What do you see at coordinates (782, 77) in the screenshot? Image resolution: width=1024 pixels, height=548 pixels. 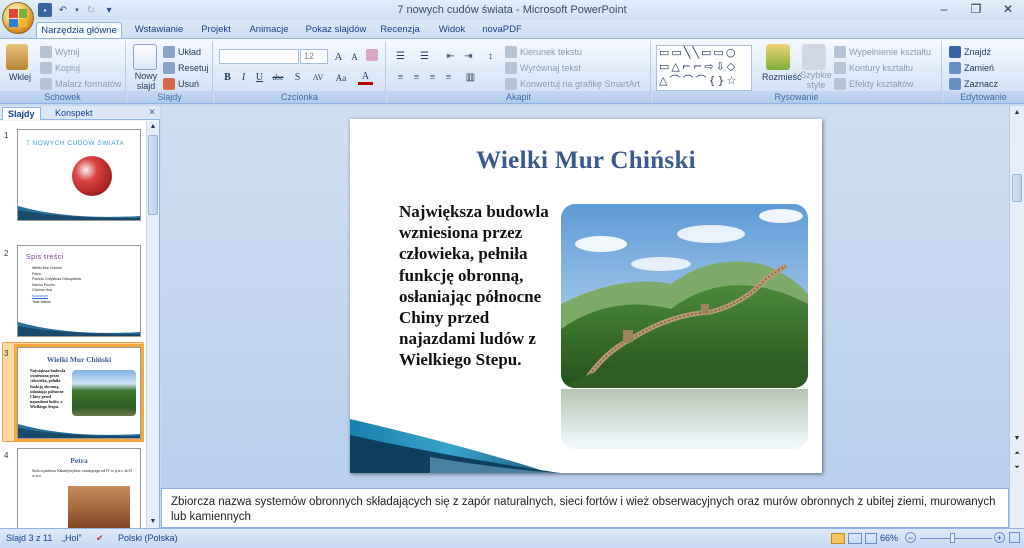 I see `arrange-button: Rozmieść` at bounding box center [782, 77].